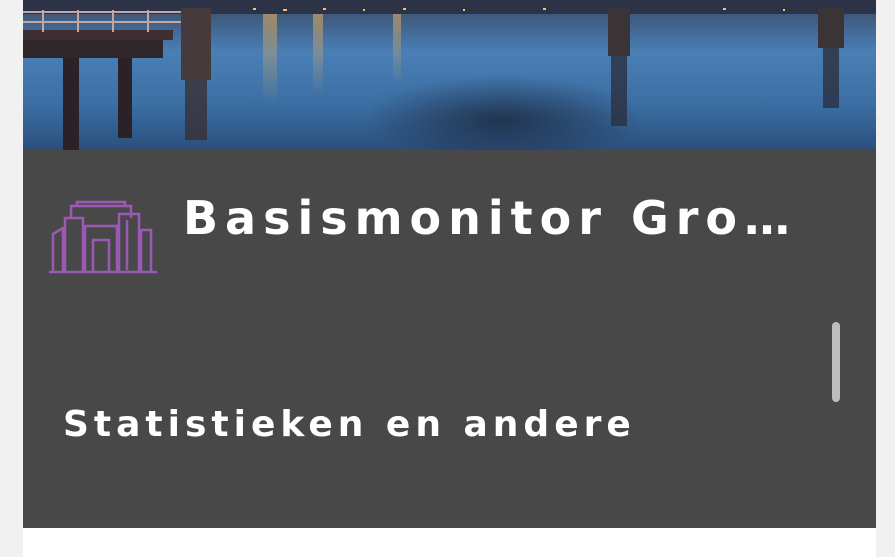 The width and height of the screenshot is (895, 557). I want to click on app-subtitle: Statistieken en andere, so click(349, 424).